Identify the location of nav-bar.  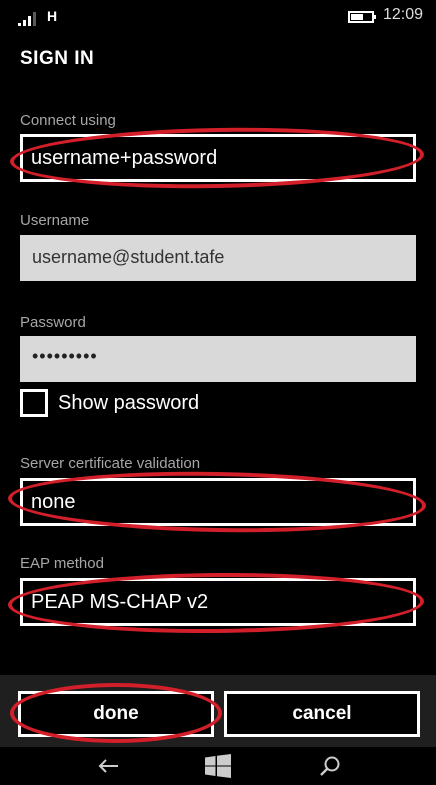
(218, 766).